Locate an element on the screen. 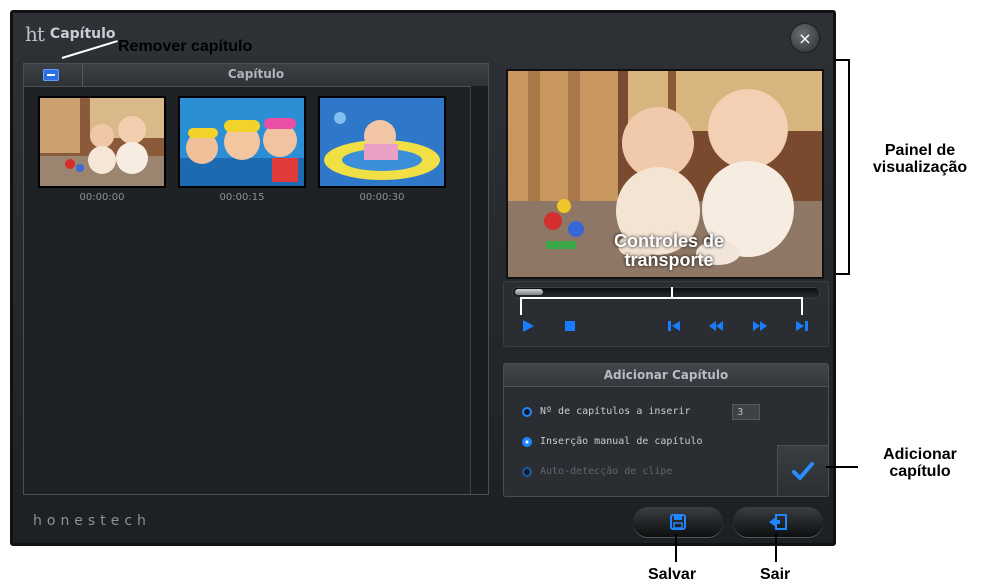  transport-bracket-right is located at coordinates (802, 306).